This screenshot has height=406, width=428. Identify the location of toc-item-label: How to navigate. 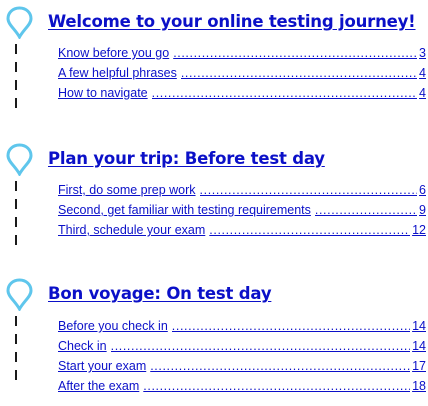
(103, 93).